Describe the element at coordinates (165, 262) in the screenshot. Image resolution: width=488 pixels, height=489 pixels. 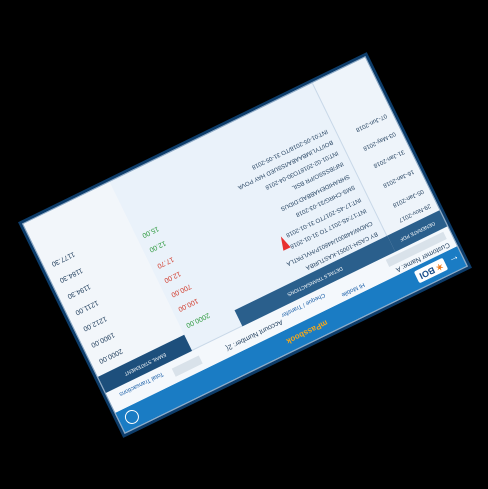
I see `amount-item: 17.70` at that location.